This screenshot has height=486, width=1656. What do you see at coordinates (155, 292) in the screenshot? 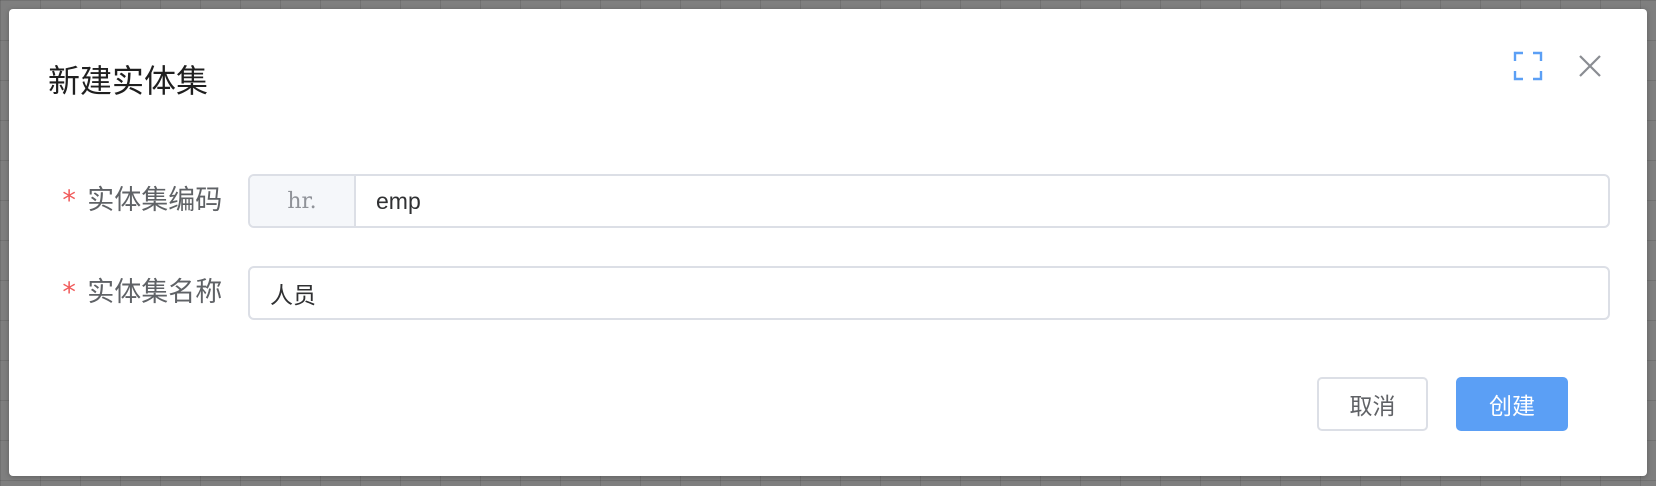
I see `entity-set-name-label-text: 实体集名称` at bounding box center [155, 292].